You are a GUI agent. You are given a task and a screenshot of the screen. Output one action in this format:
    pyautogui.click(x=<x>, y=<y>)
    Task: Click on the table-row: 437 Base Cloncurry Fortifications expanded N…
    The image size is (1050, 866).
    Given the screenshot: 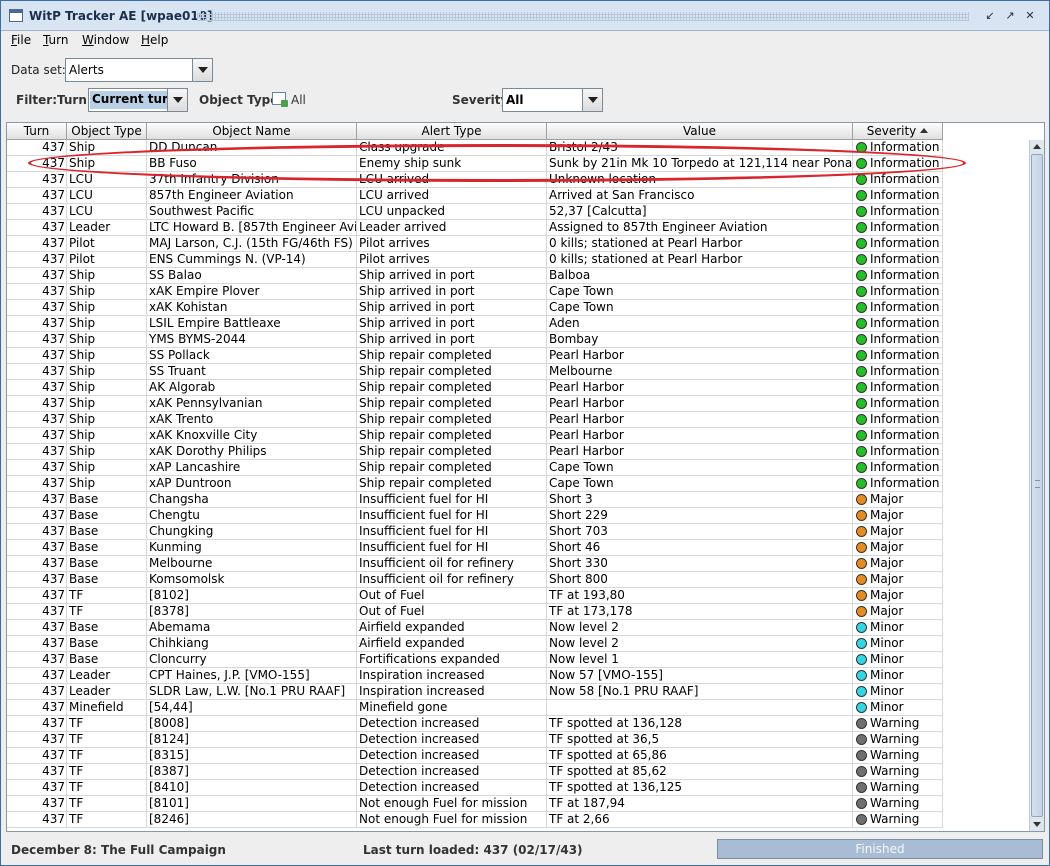 What is the action you would take?
    pyautogui.click(x=475, y=660)
    